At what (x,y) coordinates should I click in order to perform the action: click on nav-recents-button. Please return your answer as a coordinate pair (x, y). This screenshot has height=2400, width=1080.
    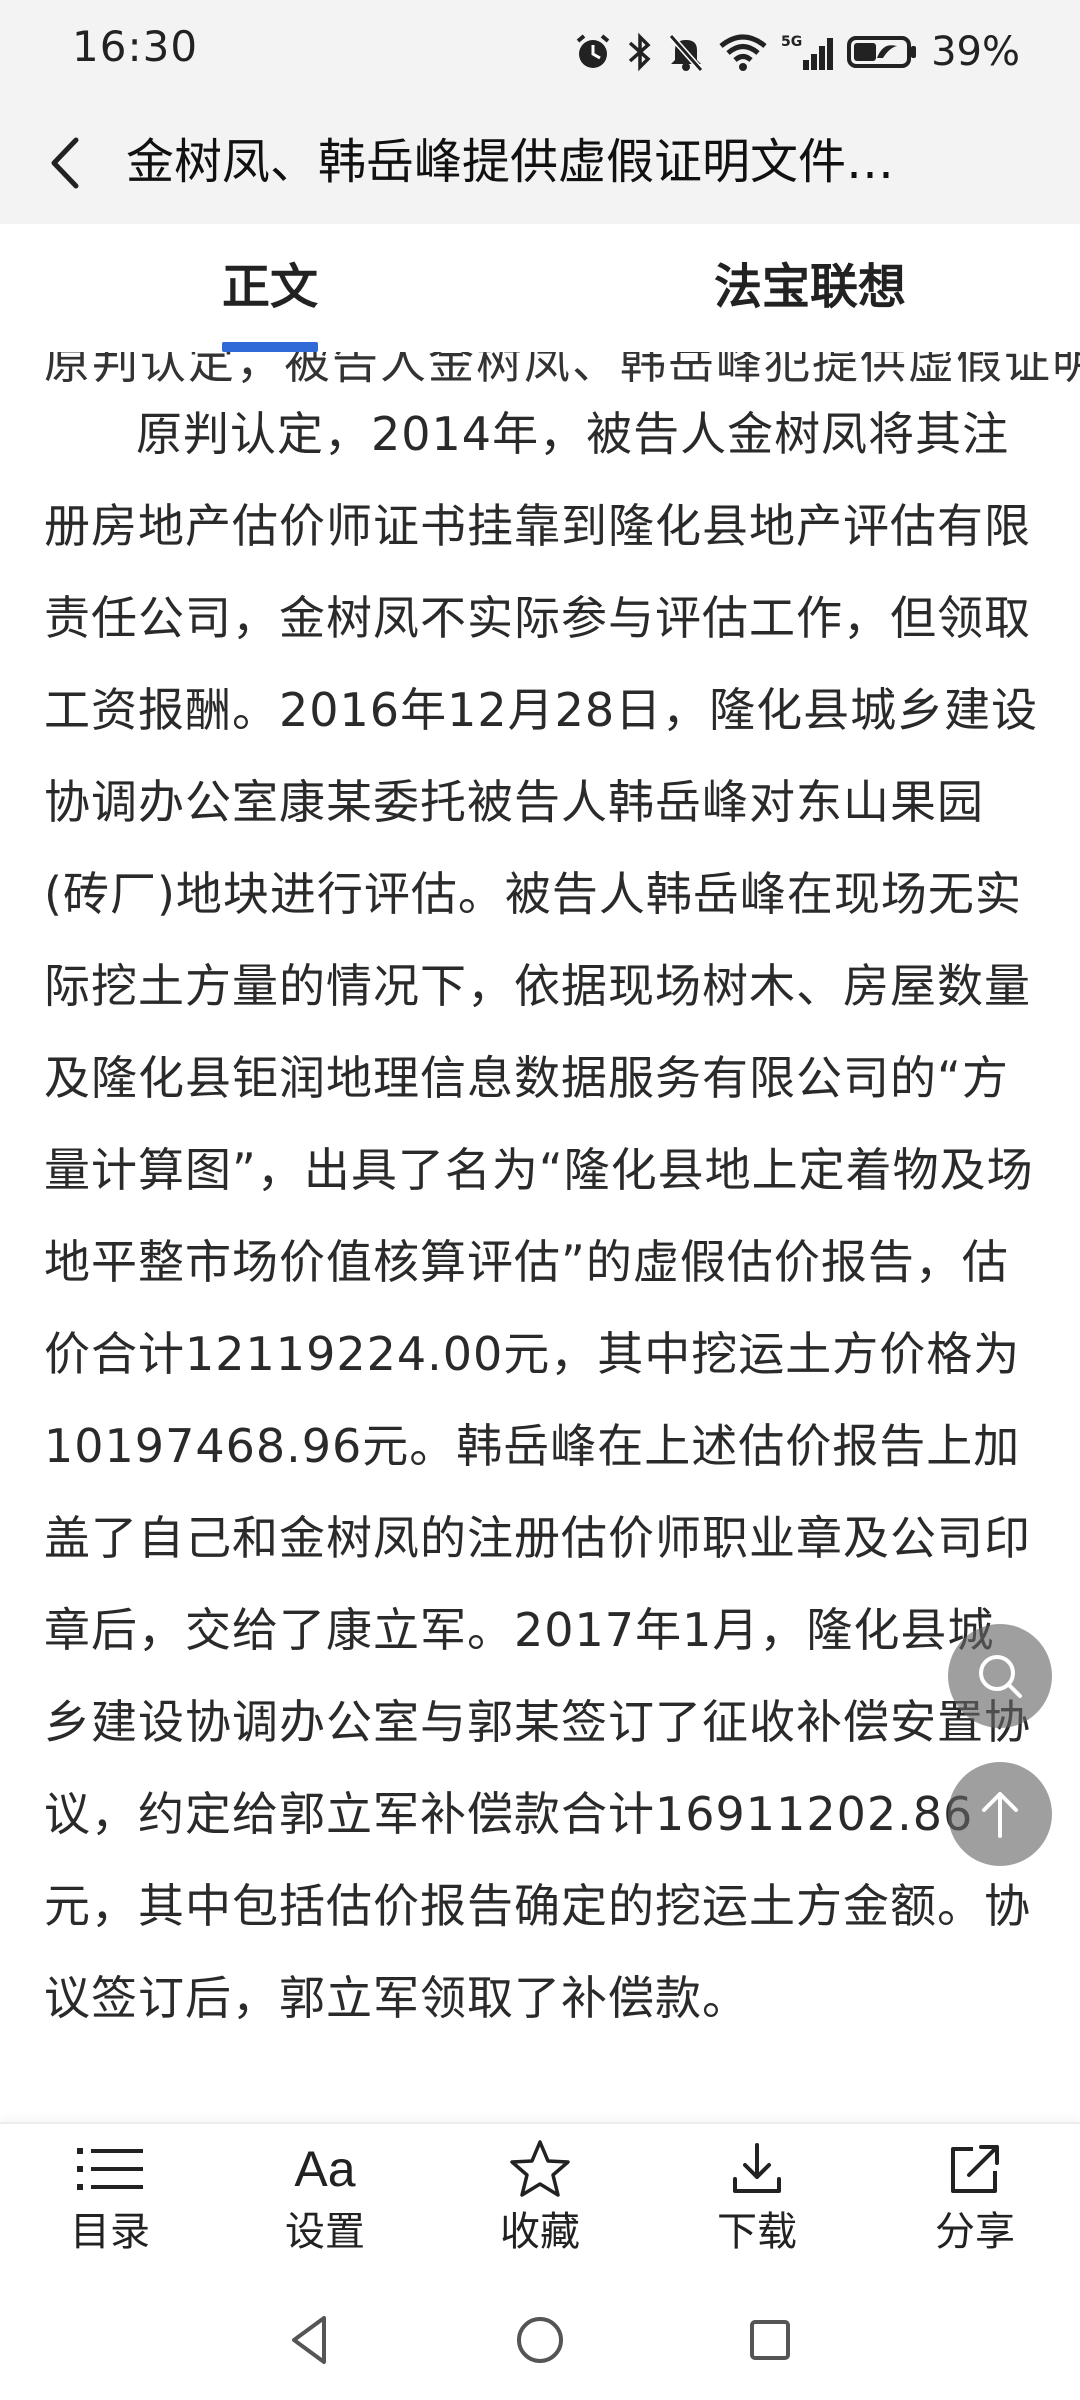
    Looking at the image, I should click on (770, 2340).